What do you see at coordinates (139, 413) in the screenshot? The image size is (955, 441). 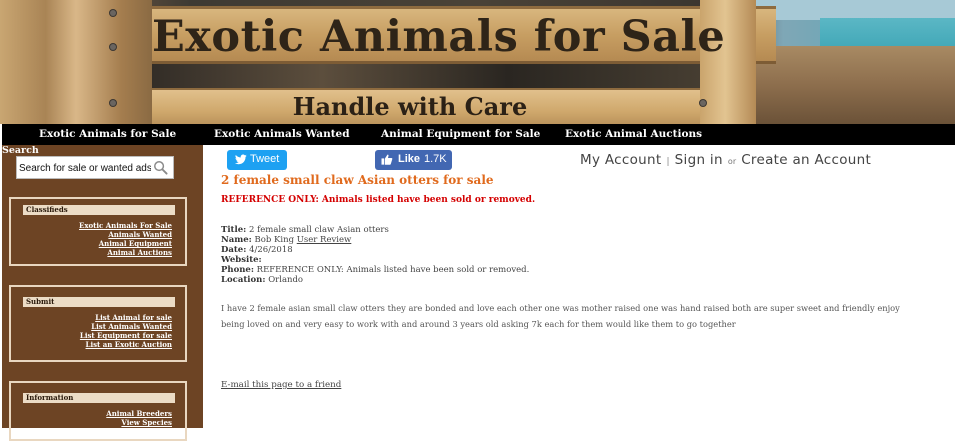 I see `sidebar-link-animal-breeders: Animal Breeders` at bounding box center [139, 413].